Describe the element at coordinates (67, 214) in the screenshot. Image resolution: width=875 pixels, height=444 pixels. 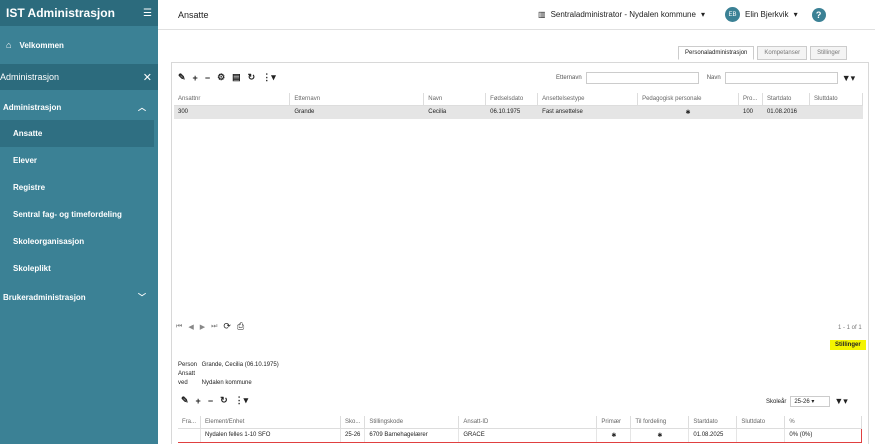
I see `sidebar-item-label: Sentral fag- og timefordeling` at that location.